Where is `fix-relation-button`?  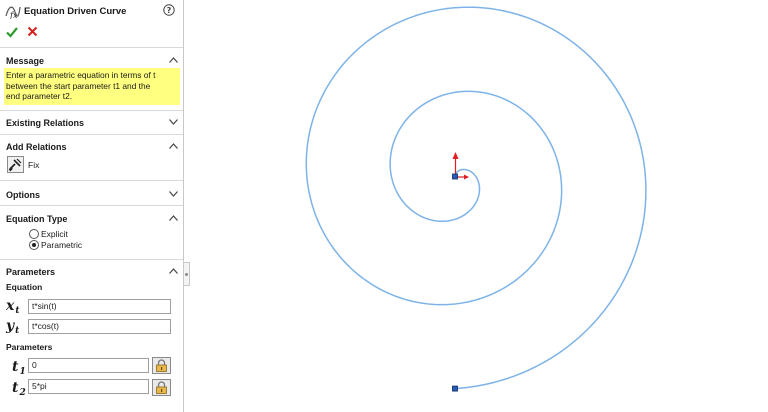 fix-relation-button is located at coordinates (15, 164).